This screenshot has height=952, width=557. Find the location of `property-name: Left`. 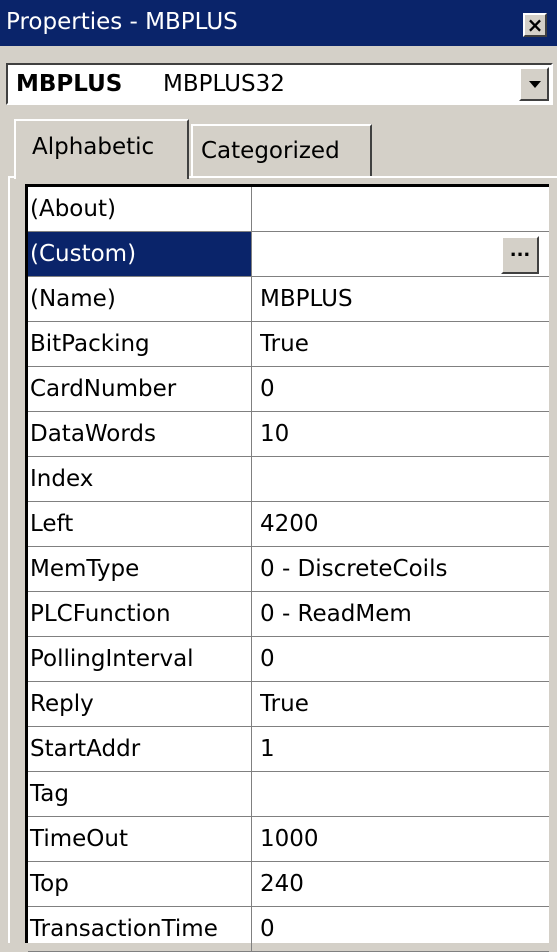

property-name: Left is located at coordinates (140, 524).